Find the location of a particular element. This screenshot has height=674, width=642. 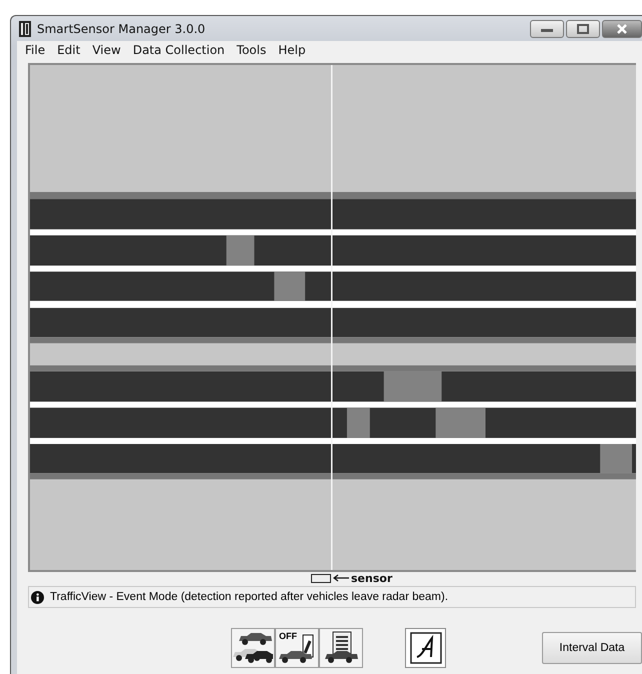

menu-item: Tools is located at coordinates (251, 50).